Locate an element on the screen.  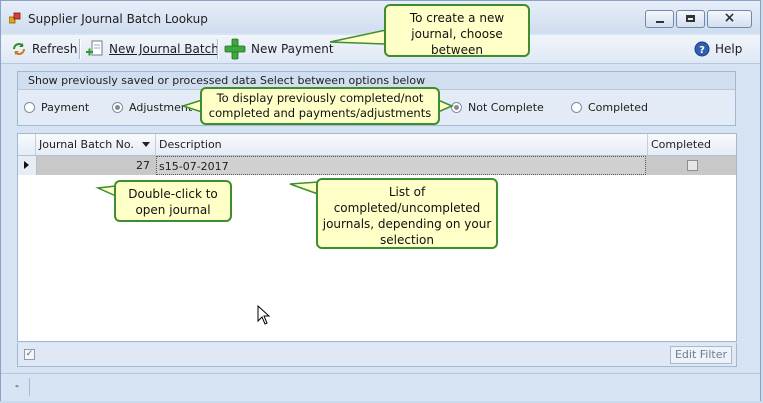
new-document-icon is located at coordinates (94, 48).